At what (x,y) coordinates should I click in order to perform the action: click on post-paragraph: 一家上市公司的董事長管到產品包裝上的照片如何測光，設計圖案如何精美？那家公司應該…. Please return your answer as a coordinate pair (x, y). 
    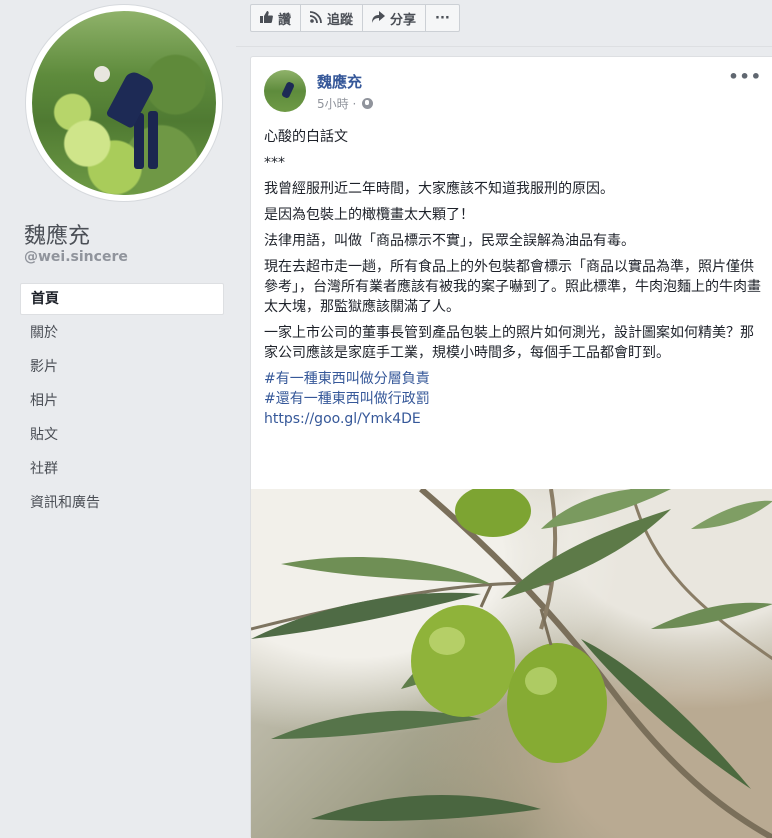
    Looking at the image, I should click on (509, 343).